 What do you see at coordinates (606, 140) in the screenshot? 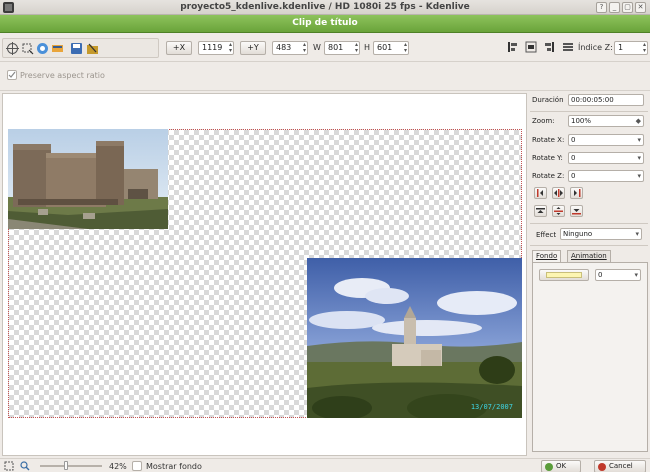
I see `rotate-x-input: 0 ▾` at bounding box center [606, 140].